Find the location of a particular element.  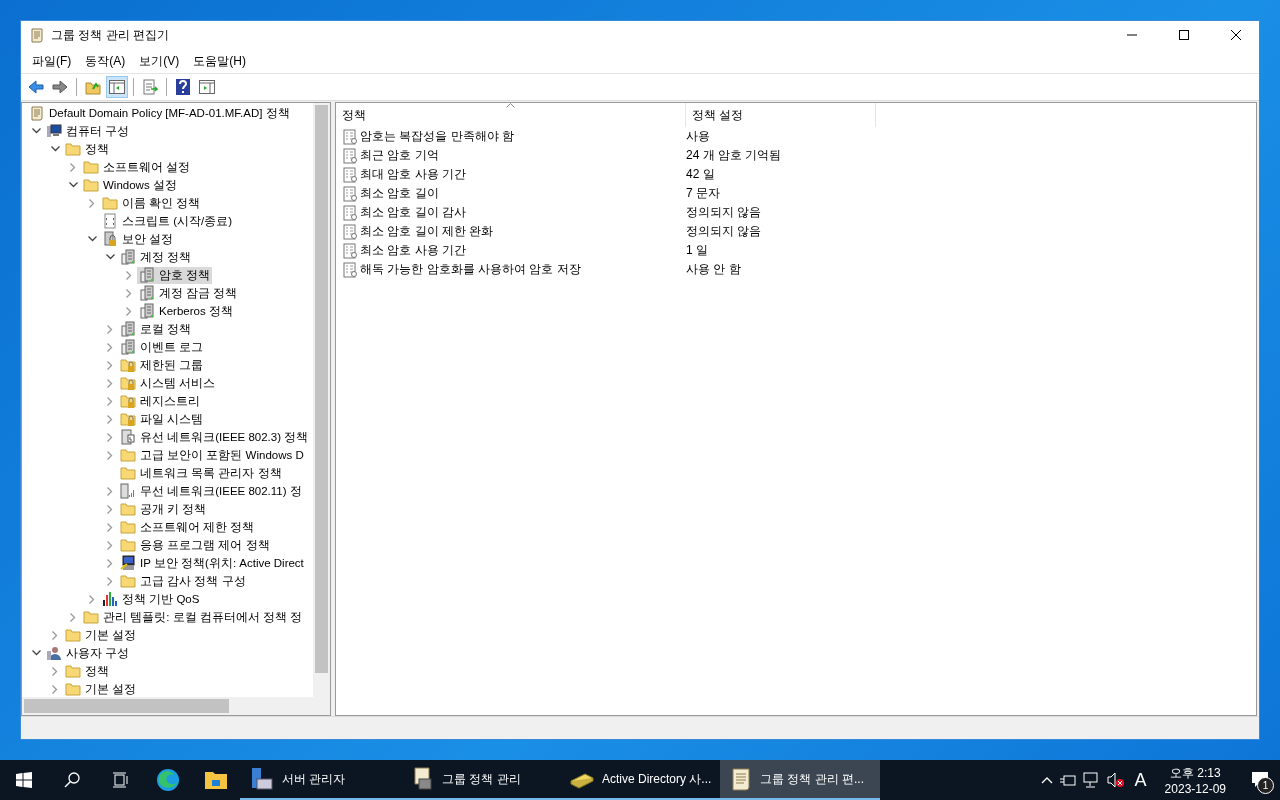

table-cell: 최소 암호 길이 제한 완화 is located at coordinates (427, 231).